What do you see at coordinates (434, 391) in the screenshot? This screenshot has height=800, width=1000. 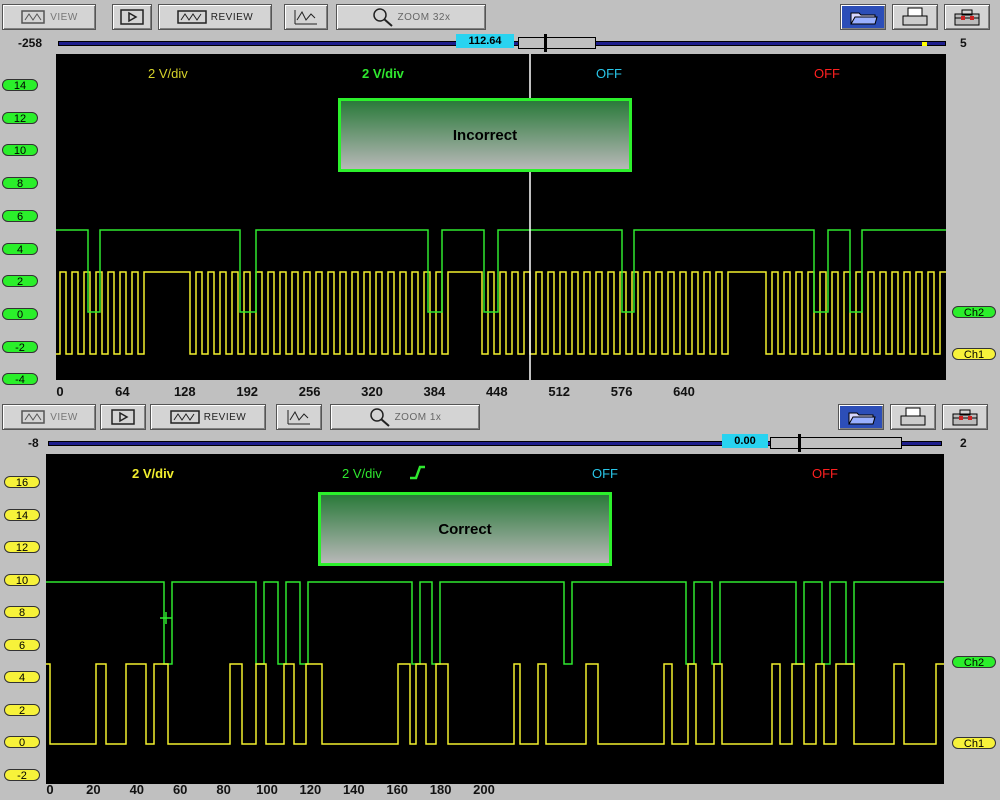 I see `x-tick-label: 384` at bounding box center [434, 391].